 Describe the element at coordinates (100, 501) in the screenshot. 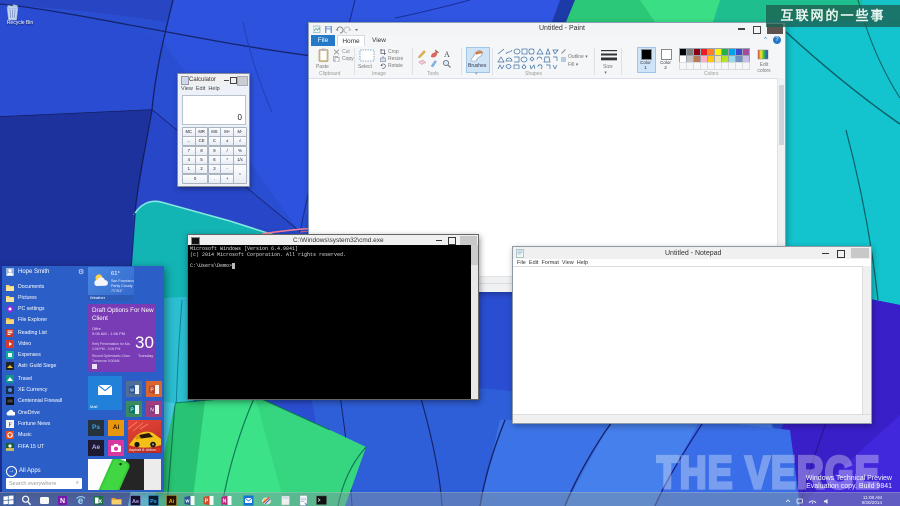

I see `svg-text: x` at that location.